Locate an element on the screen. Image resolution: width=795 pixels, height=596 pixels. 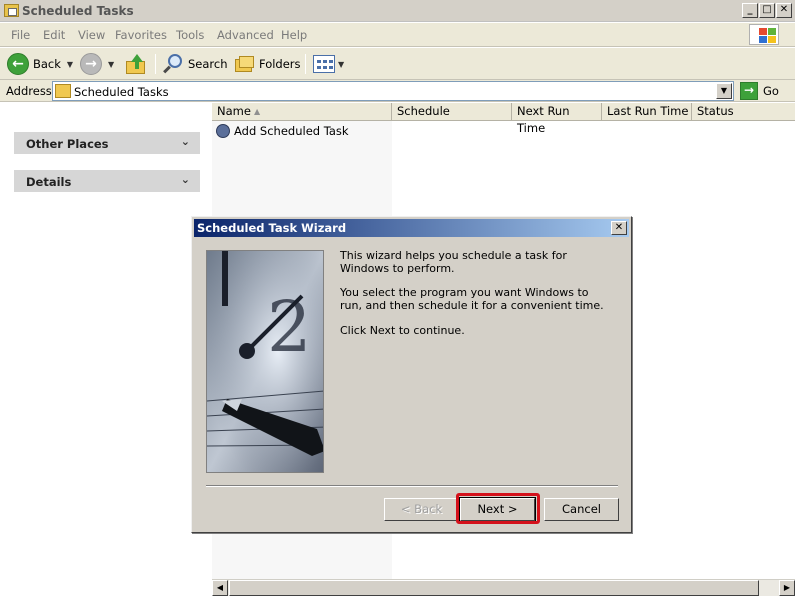
column-header-last-run-time: Last Run Time is located at coordinates (647, 112).